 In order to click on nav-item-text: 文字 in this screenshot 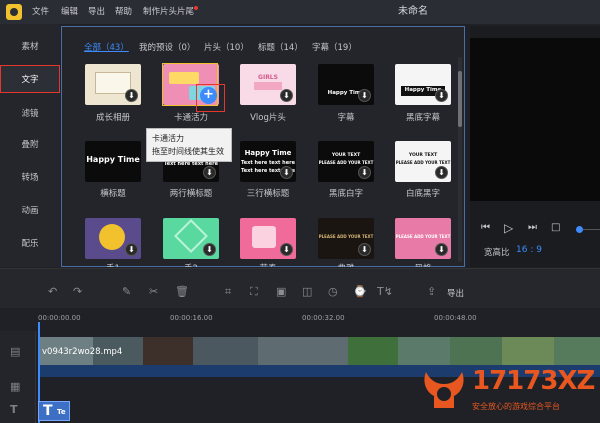, I will do `click(30, 79)`.